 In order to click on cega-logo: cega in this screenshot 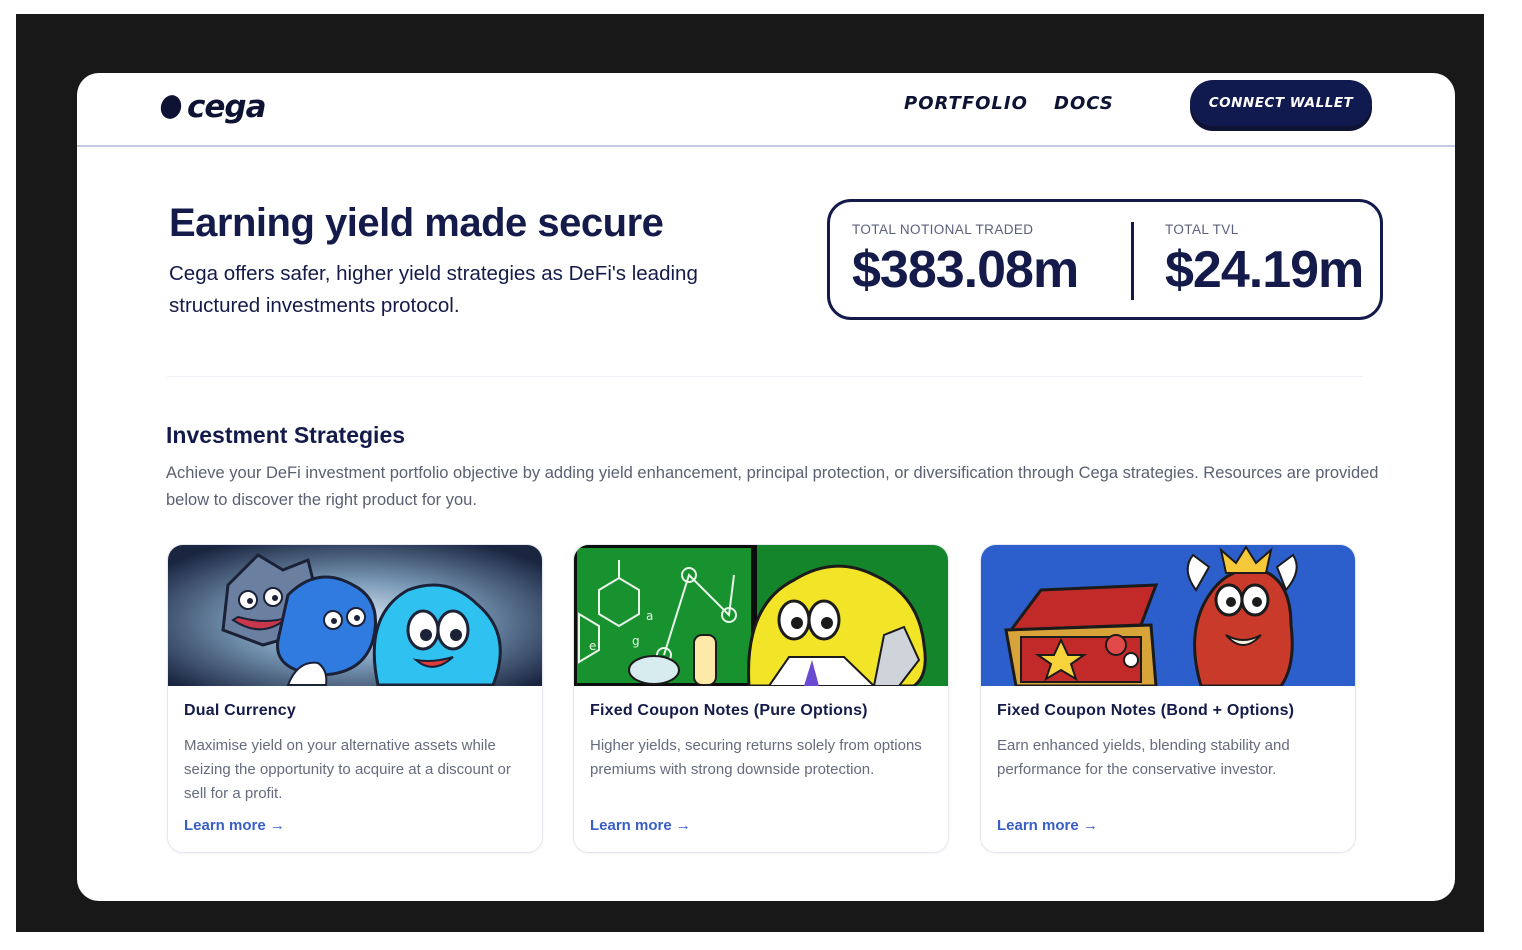, I will do `click(212, 107)`.